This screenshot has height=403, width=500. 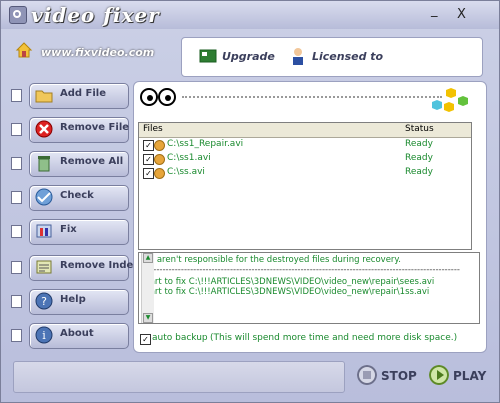 I want to click on title-bar: video fixer _ X, so click(x=250, y=15).